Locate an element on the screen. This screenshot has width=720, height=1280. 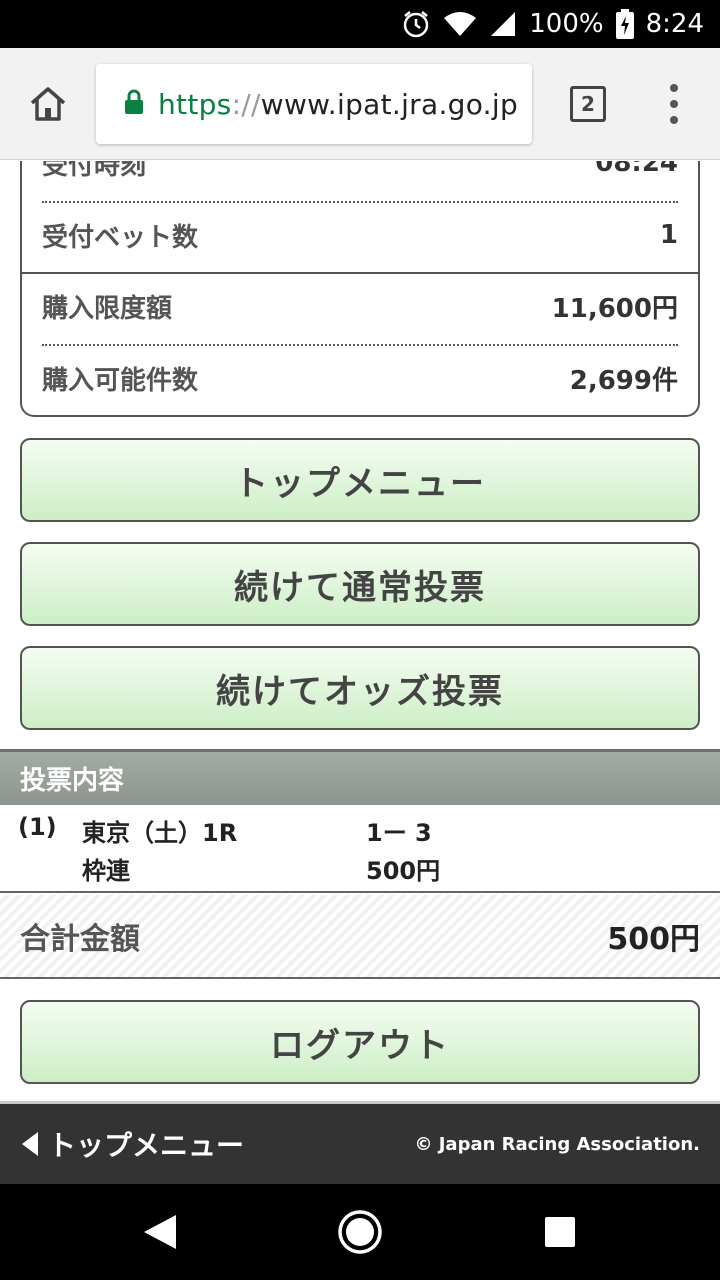
signal-icon is located at coordinates (503, 24).